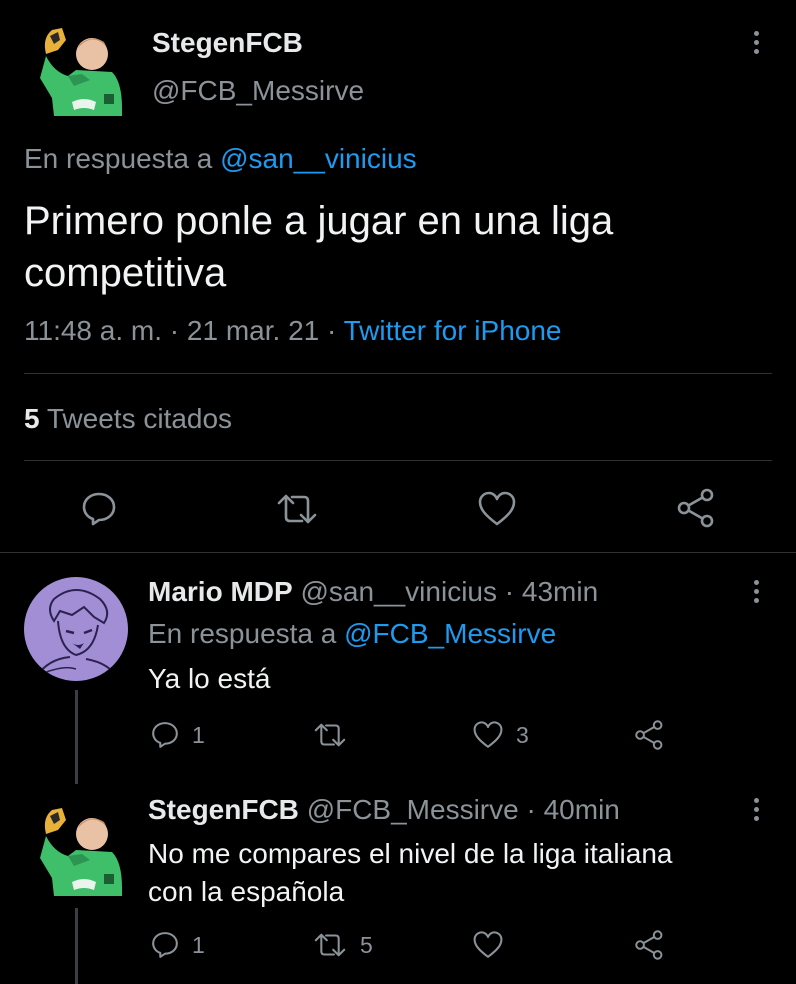 The image size is (796, 984). What do you see at coordinates (246, 891) in the screenshot?
I see `reply-2-text-line-2: con la española` at bounding box center [246, 891].